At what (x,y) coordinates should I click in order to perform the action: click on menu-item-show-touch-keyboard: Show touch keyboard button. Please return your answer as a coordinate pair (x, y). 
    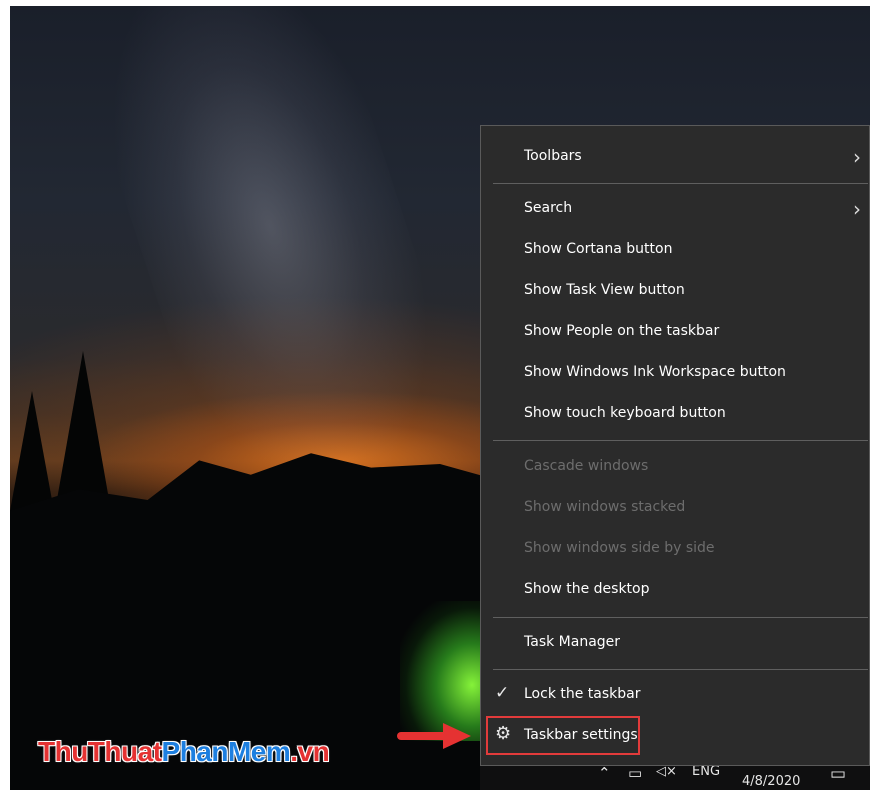
    Looking at the image, I should click on (675, 414).